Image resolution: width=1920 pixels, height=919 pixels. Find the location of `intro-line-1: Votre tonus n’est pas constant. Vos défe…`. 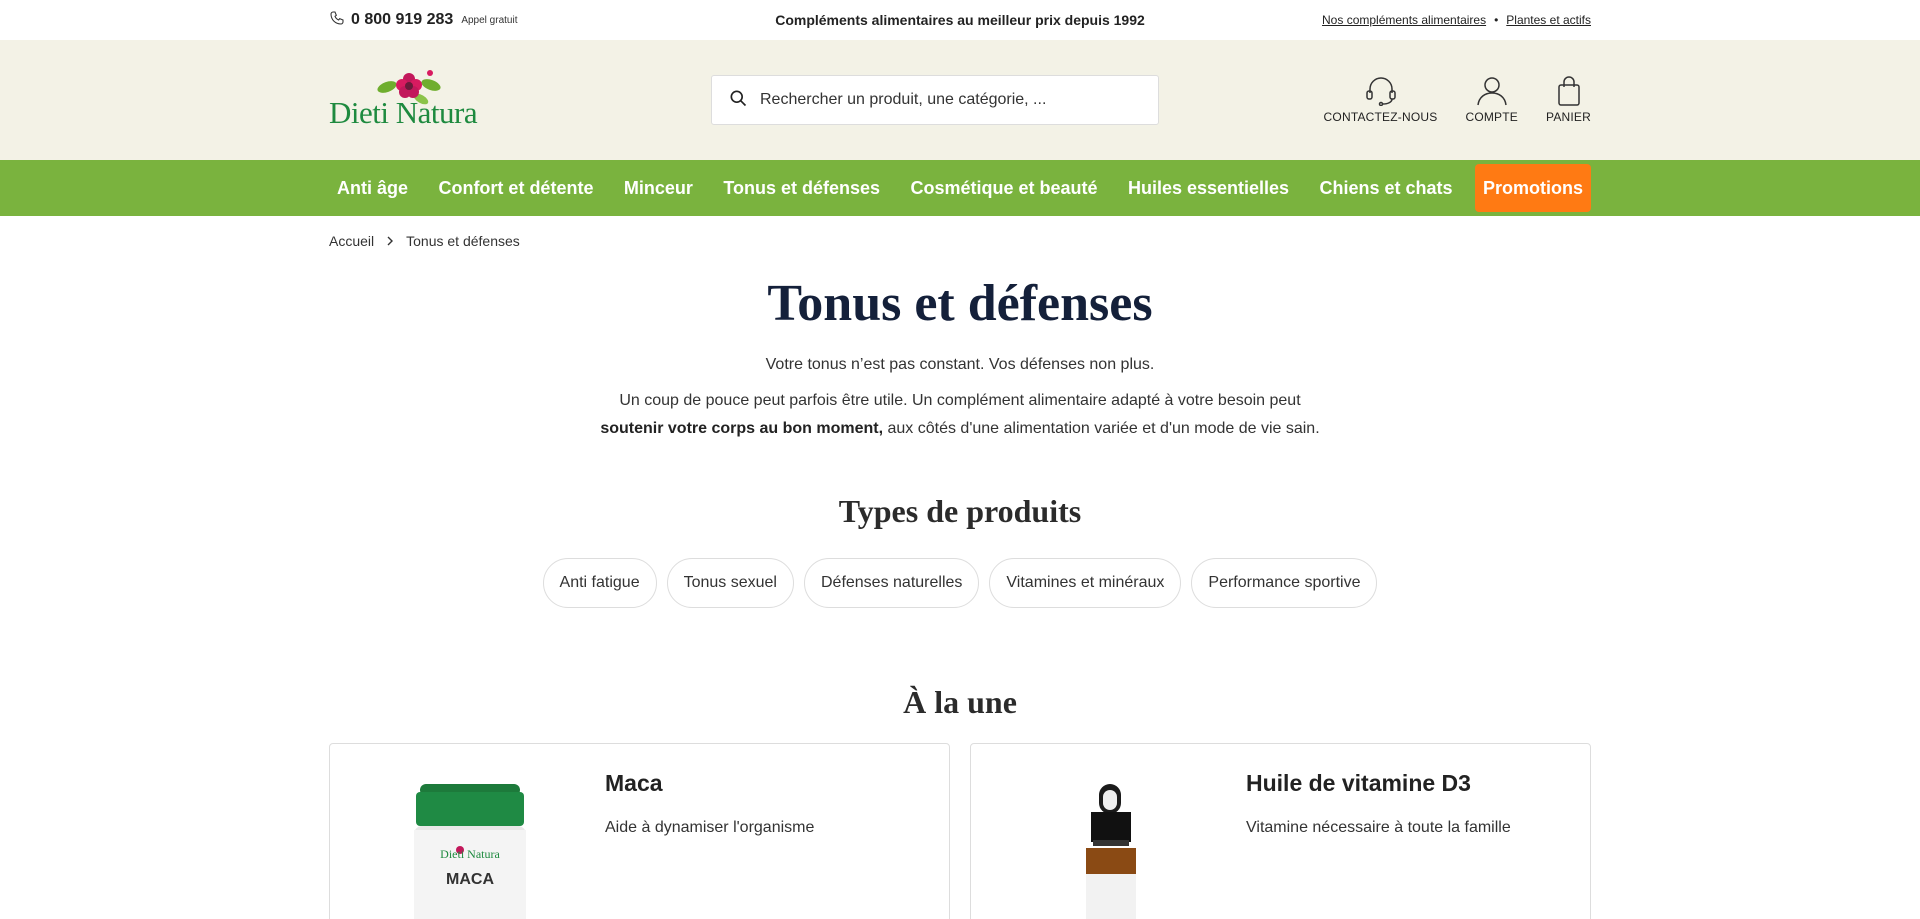

intro-line-1: Votre tonus n’est pas constant. Vos défe… is located at coordinates (960, 364).